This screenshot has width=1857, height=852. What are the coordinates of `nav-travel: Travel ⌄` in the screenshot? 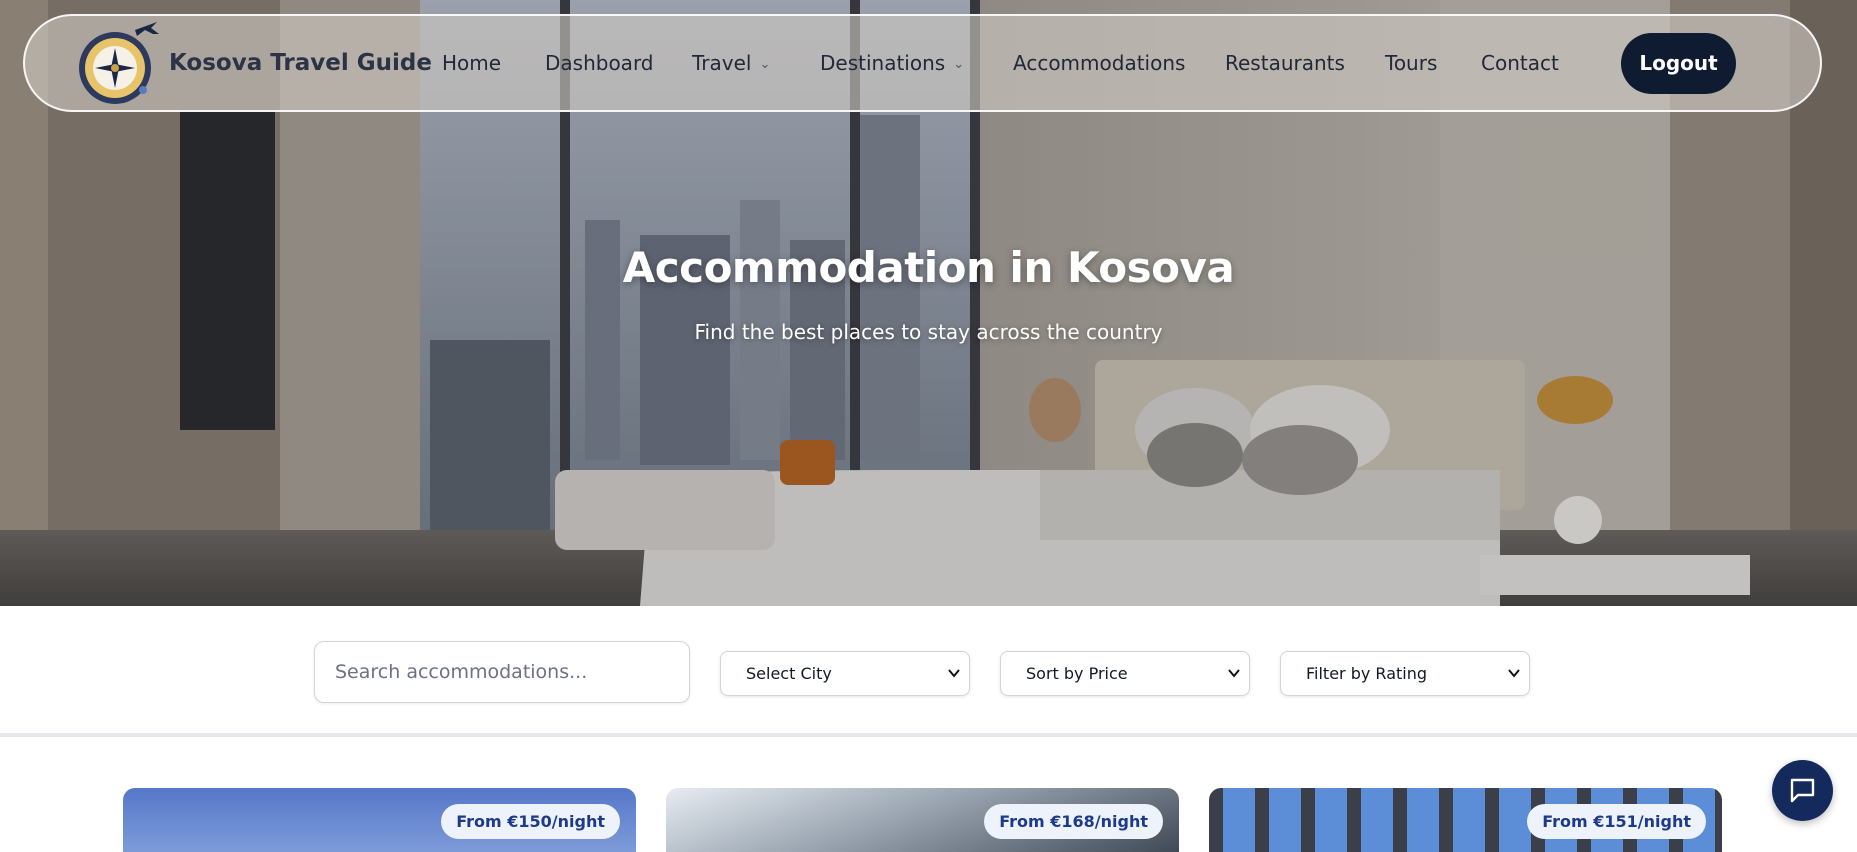 It's located at (731, 63).